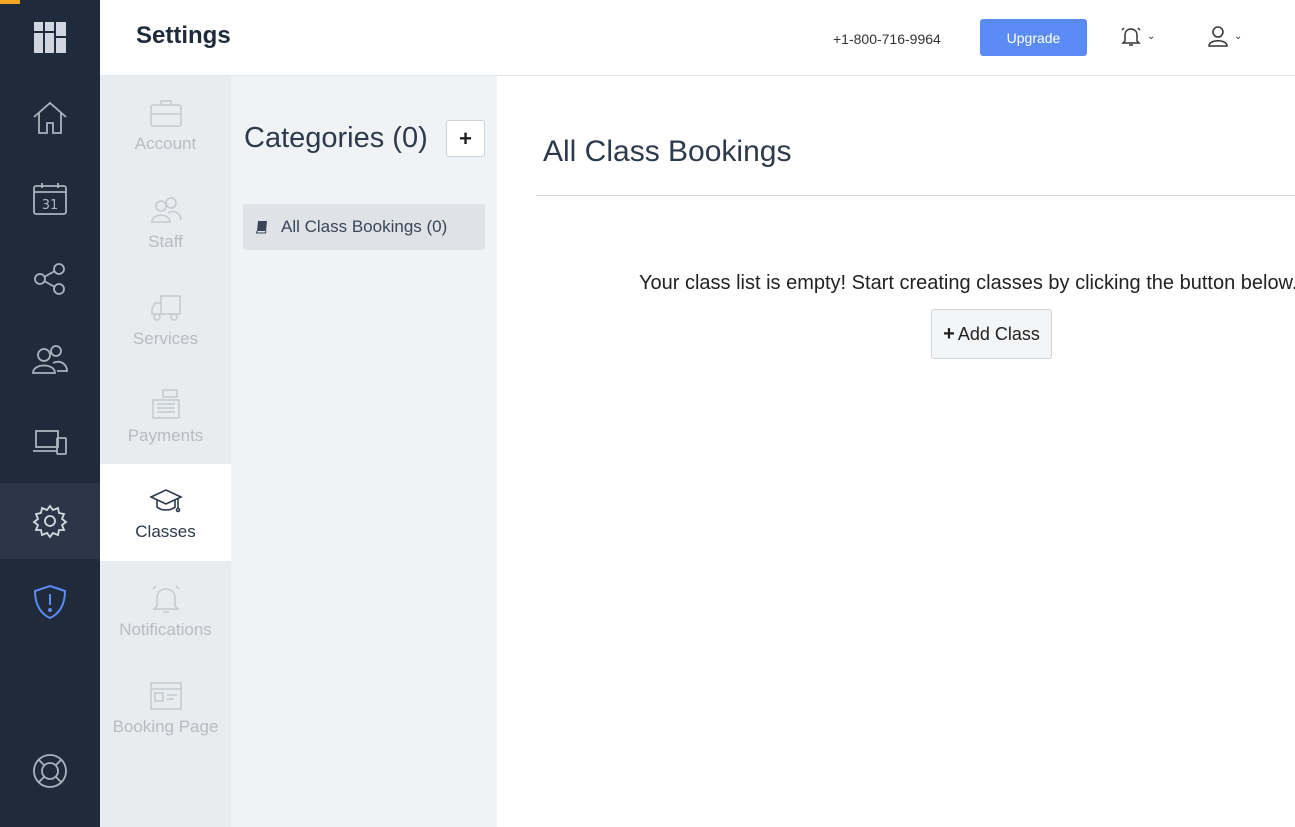 The image size is (1295, 827). I want to click on main-nav-rail: 31, so click(50, 413).